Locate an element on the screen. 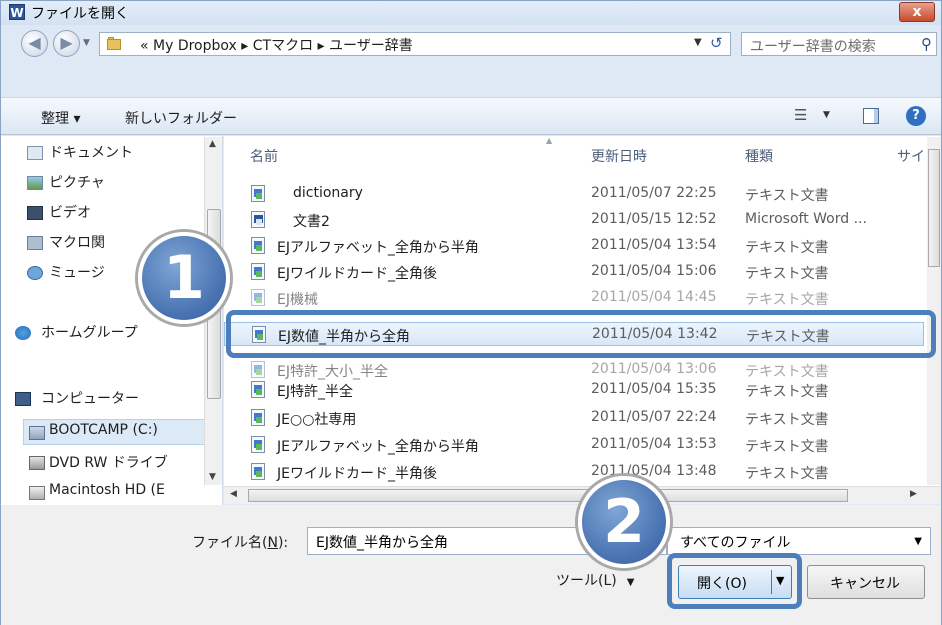 The width and height of the screenshot is (942, 625). highlight-open-button is located at coordinates (734, 581).